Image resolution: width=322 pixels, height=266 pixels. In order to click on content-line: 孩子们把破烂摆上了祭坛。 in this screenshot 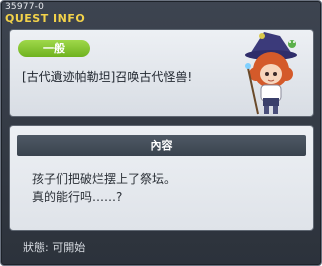, I will do `click(104, 179)`.